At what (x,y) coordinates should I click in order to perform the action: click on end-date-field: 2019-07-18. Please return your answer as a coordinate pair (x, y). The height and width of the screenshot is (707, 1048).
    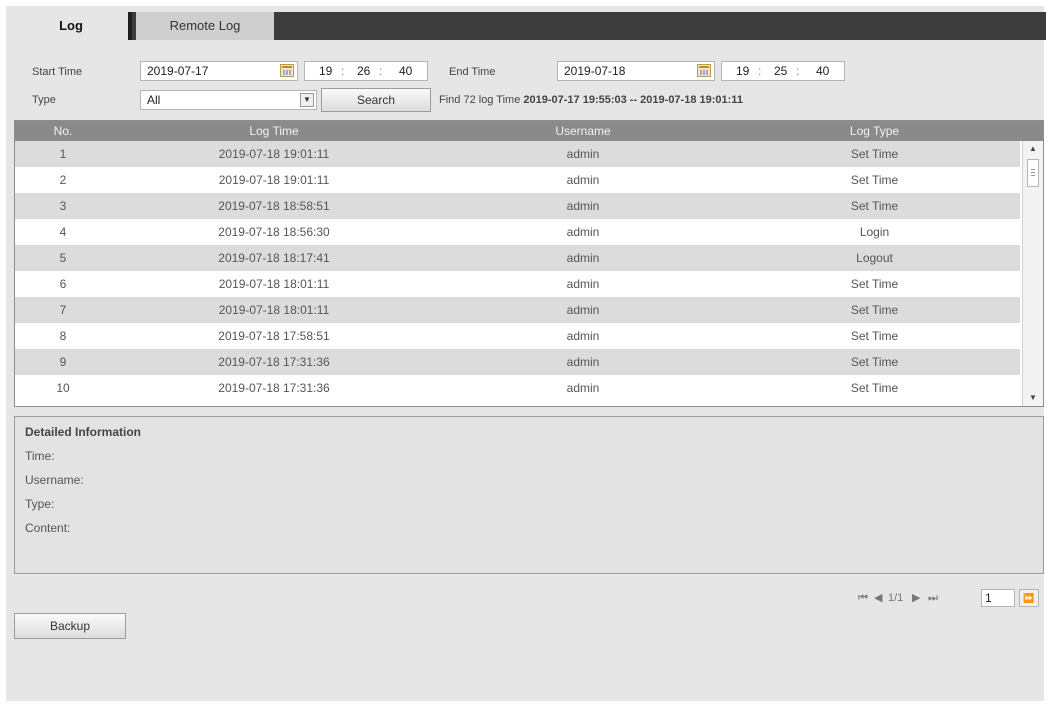
    Looking at the image, I should click on (636, 71).